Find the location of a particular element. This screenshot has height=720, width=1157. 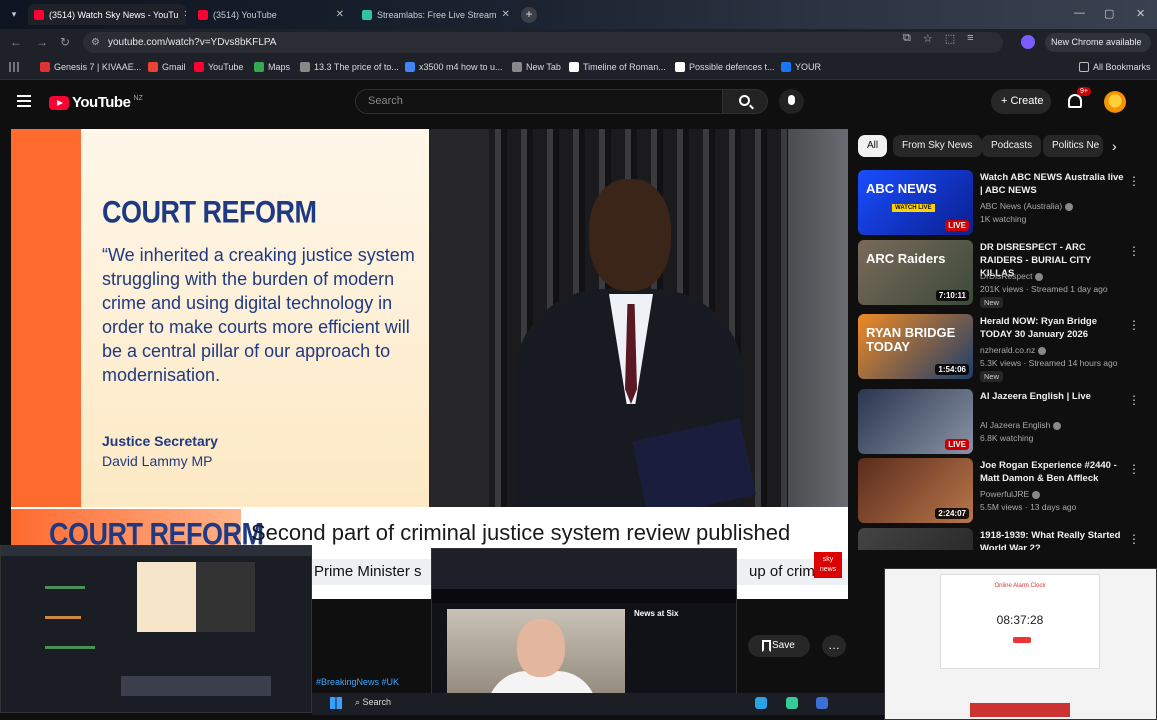

notification-badge: 9+ is located at coordinates (1084, 91).